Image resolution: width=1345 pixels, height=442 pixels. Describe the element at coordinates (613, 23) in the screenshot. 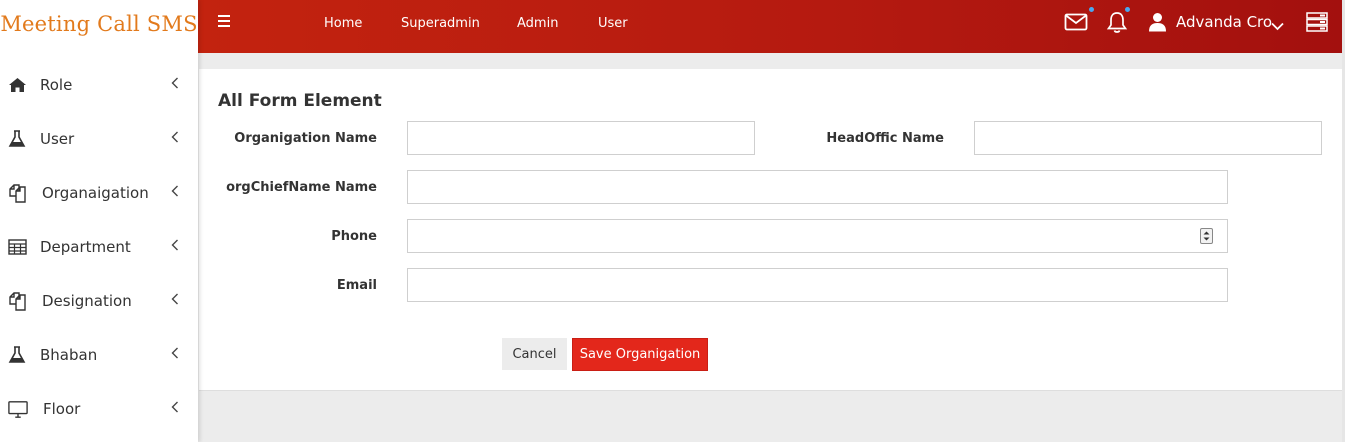

I see `nav-link-user: User` at that location.